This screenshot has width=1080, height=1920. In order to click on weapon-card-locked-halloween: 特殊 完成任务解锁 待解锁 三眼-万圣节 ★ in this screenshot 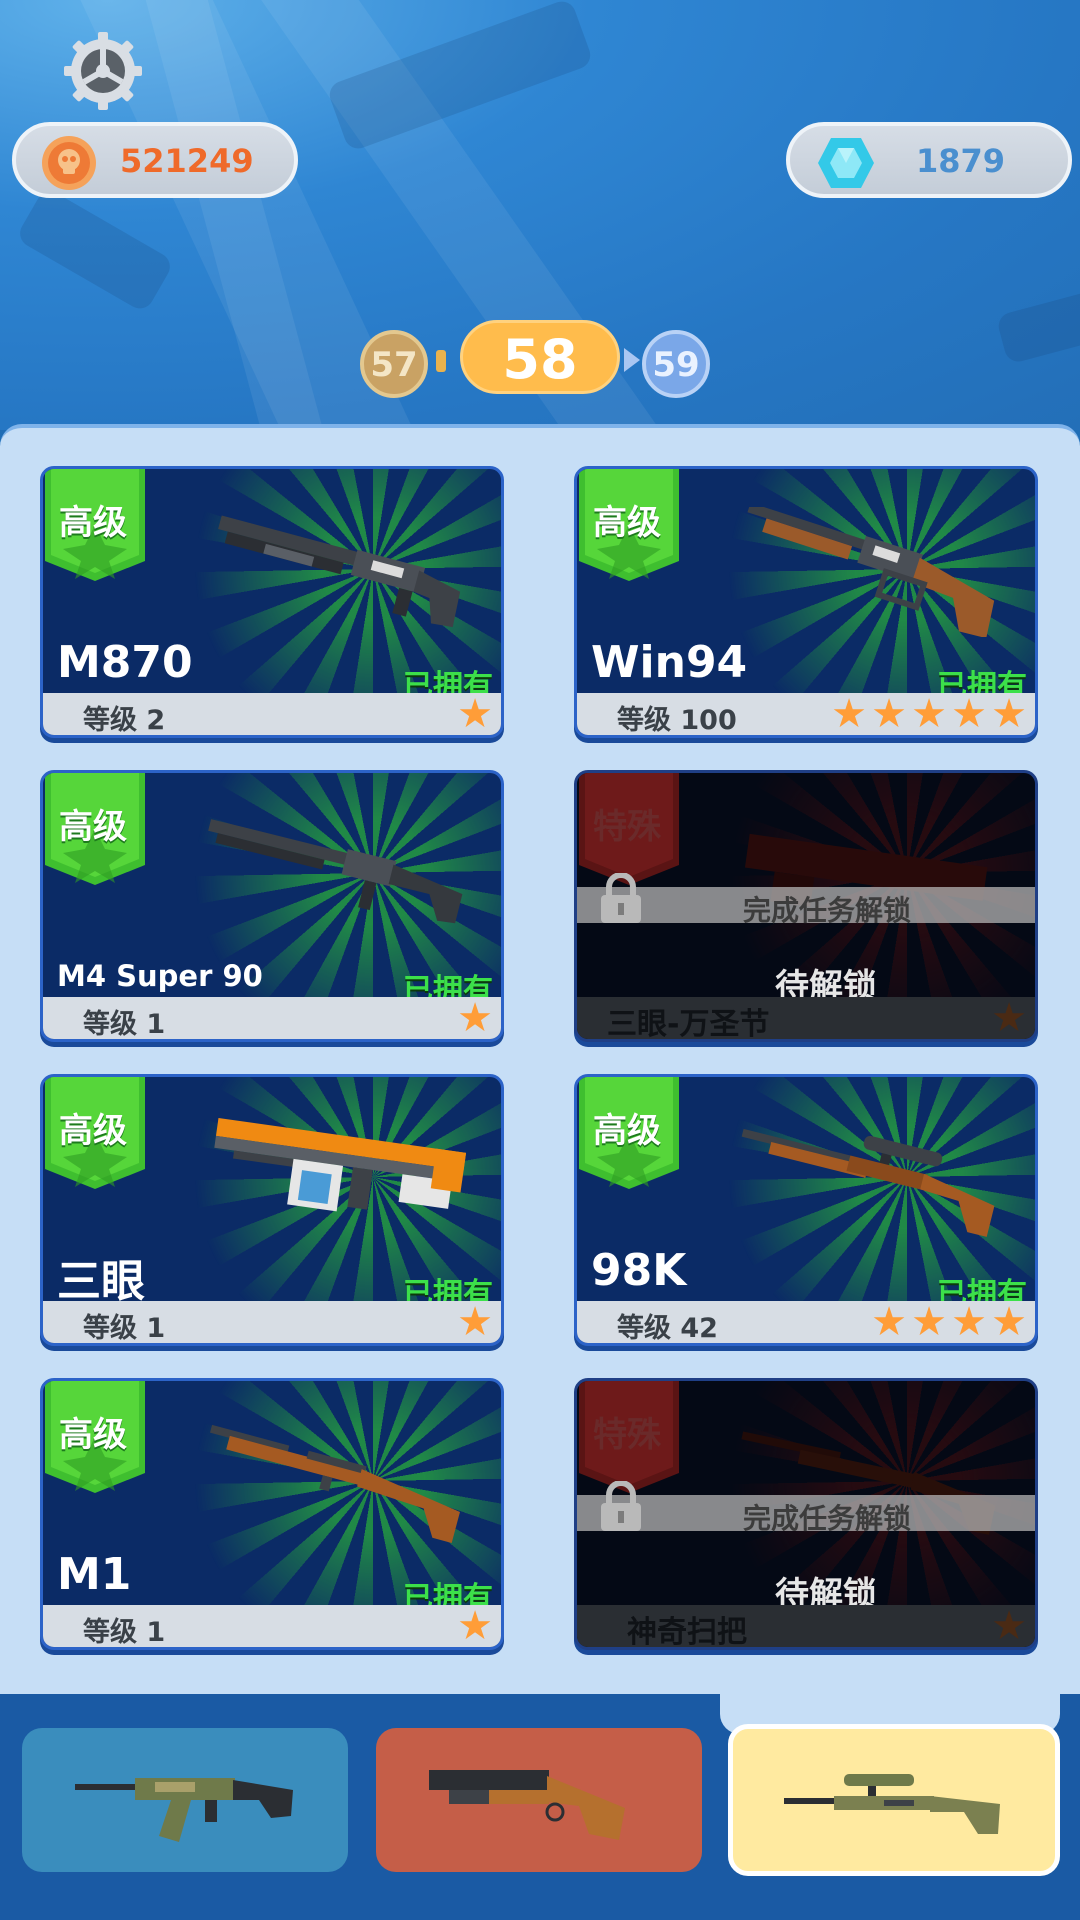, I will do `click(806, 906)`.